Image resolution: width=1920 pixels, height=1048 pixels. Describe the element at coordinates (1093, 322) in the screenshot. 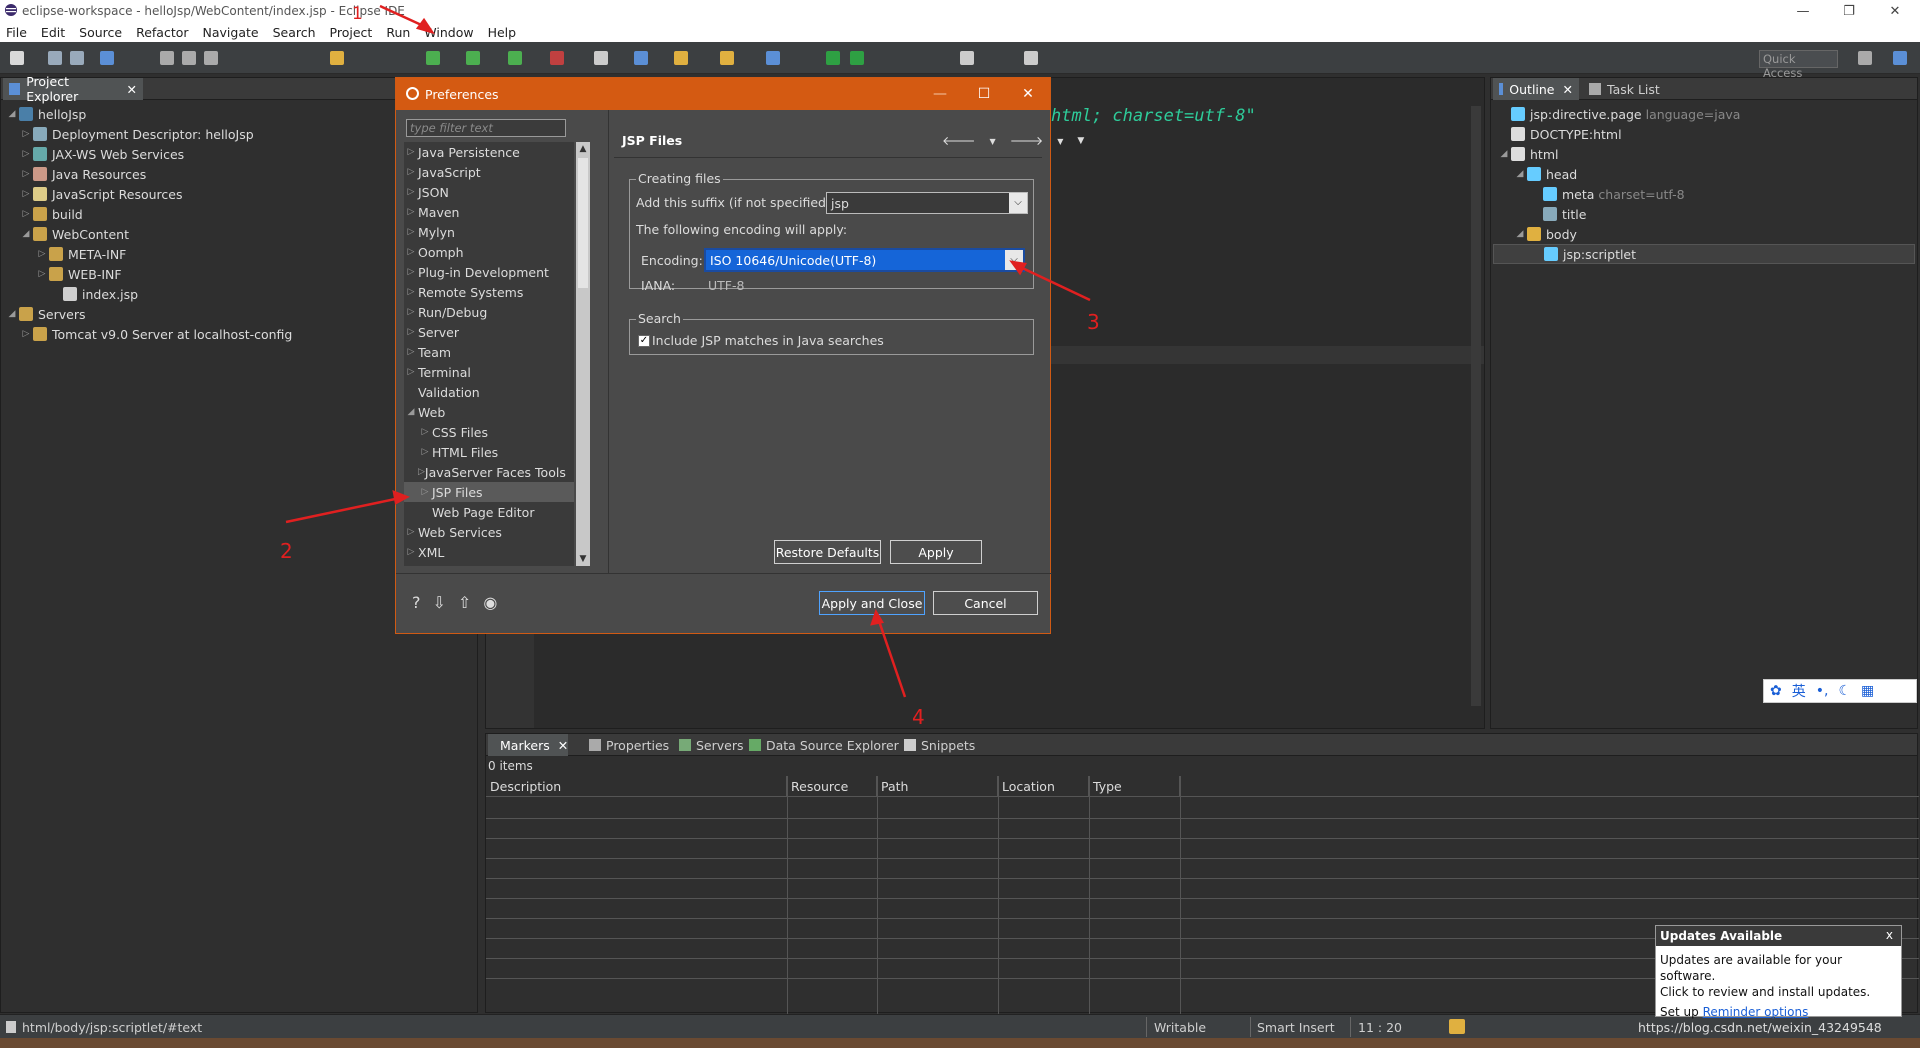

I see `annotation-number: 3` at that location.